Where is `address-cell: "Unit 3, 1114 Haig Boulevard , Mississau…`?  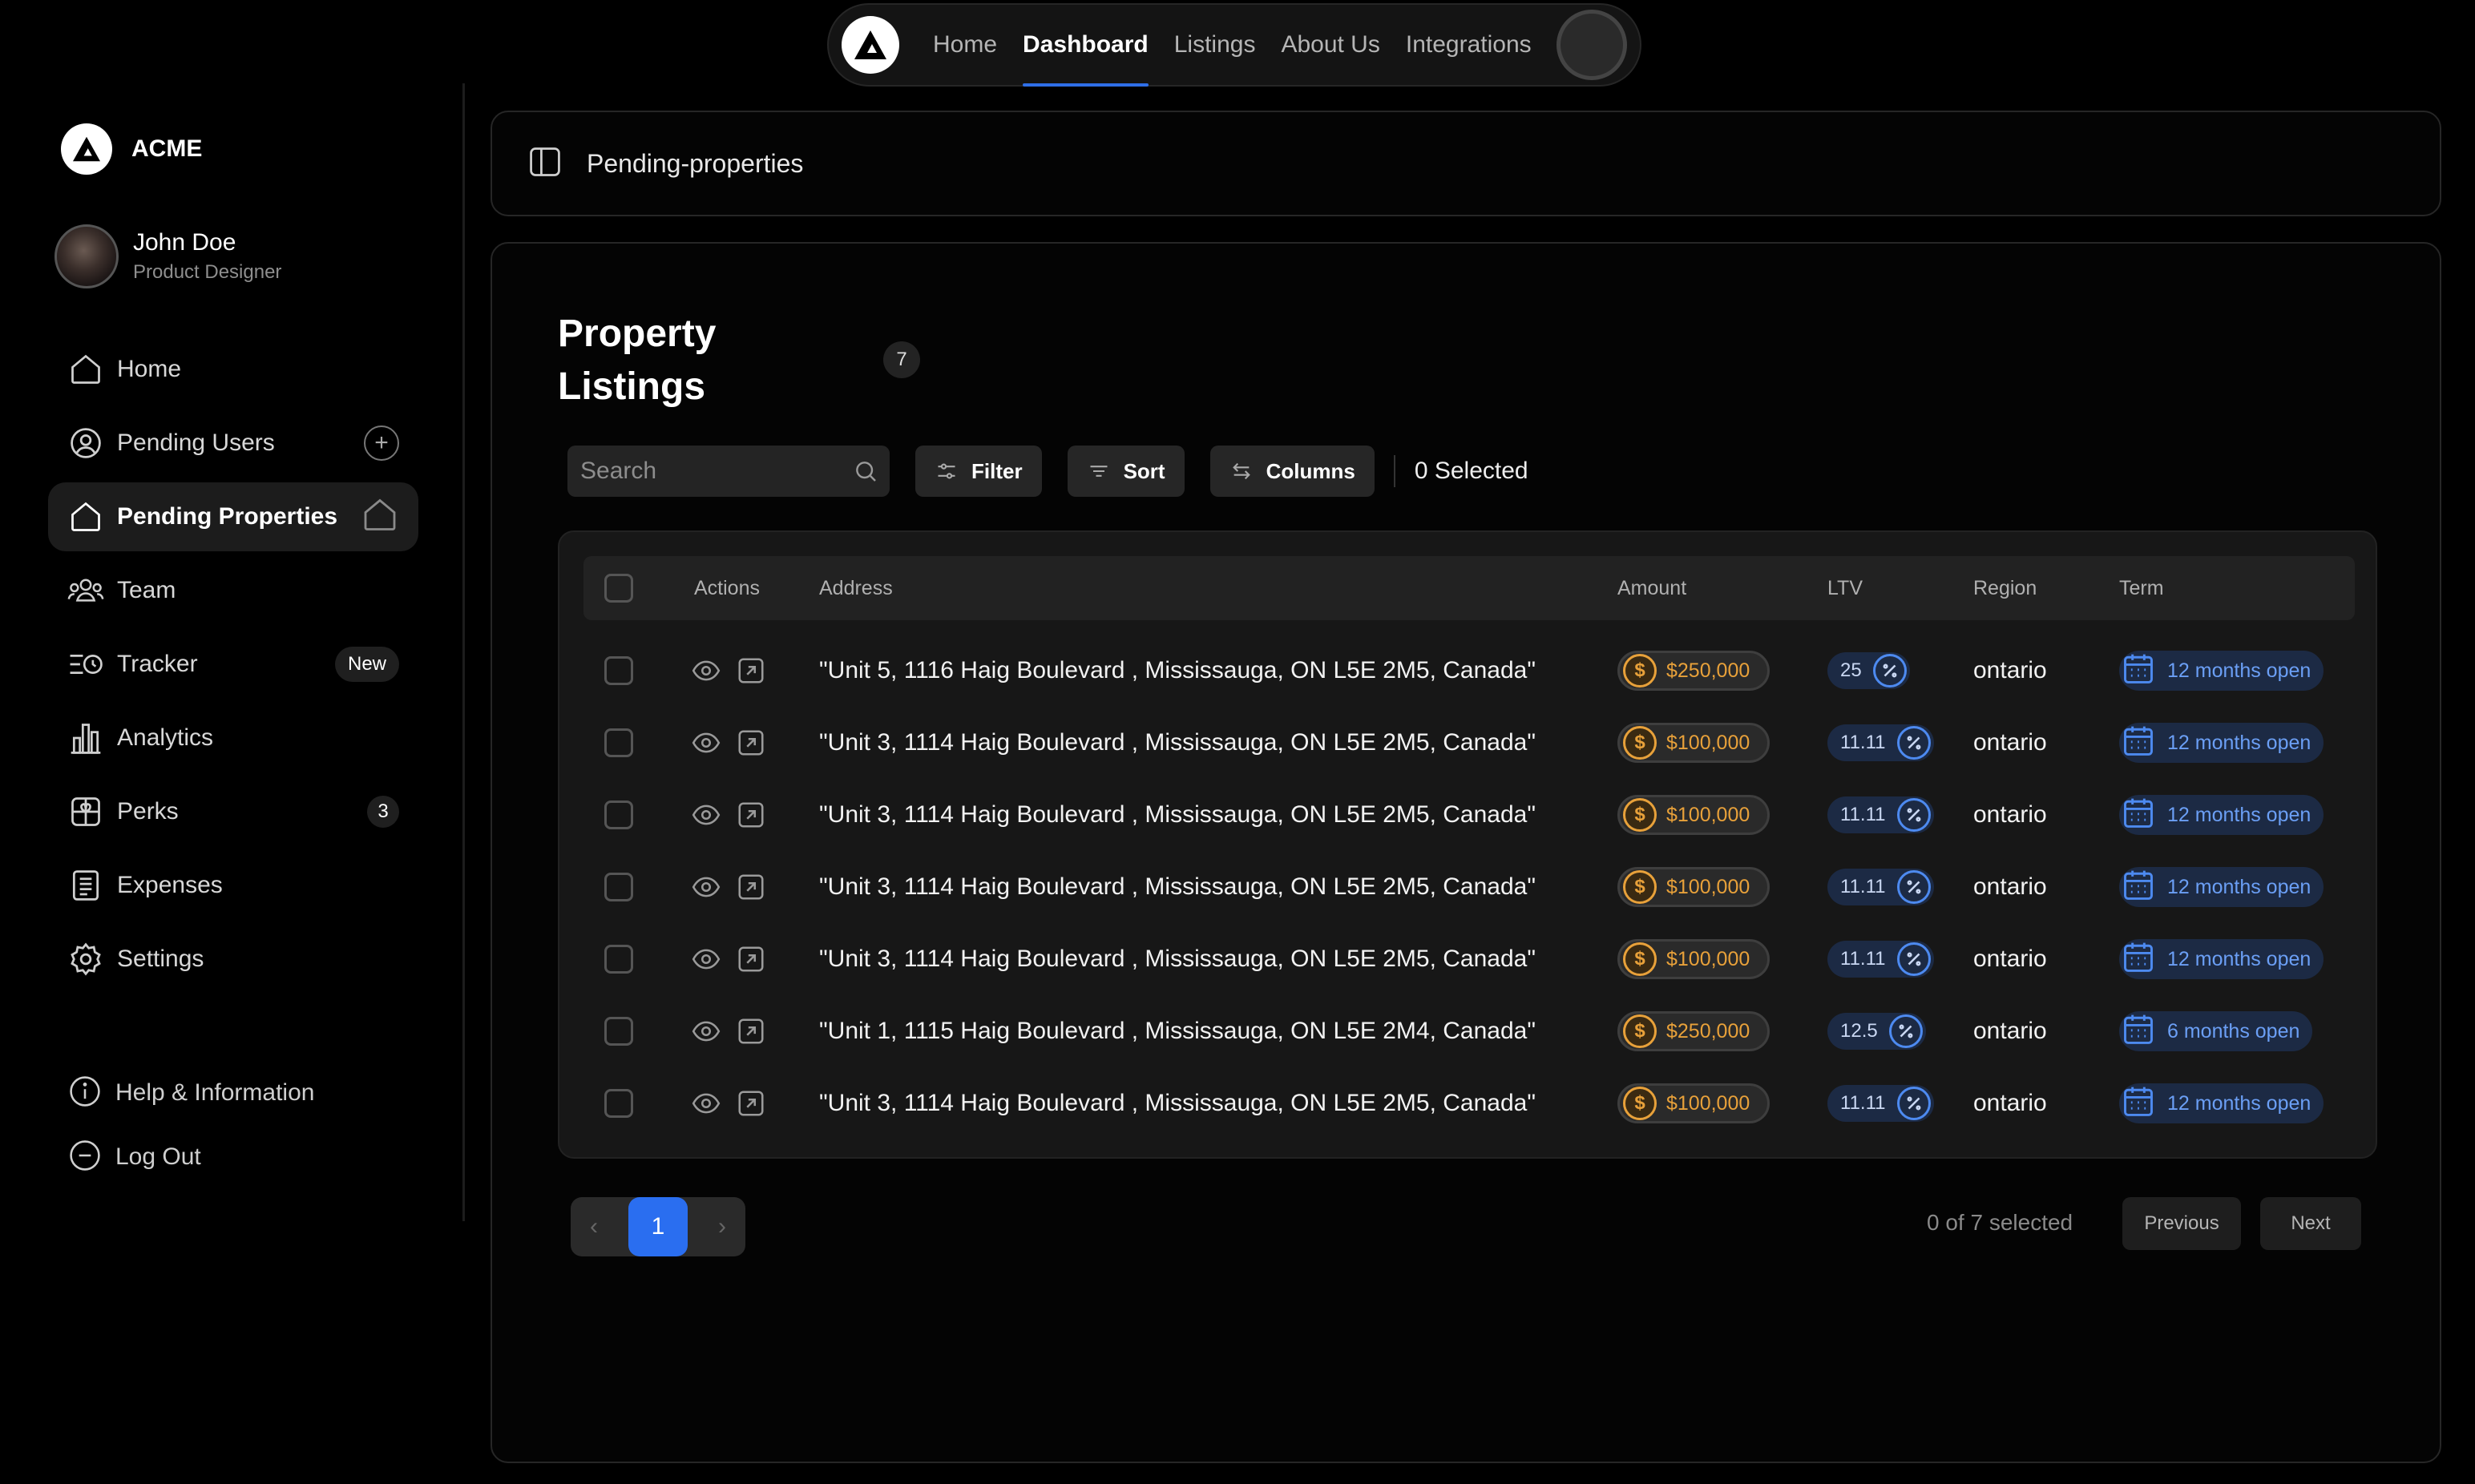
address-cell: "Unit 3, 1114 Haig Boulevard , Mississau… is located at coordinates (1177, 959).